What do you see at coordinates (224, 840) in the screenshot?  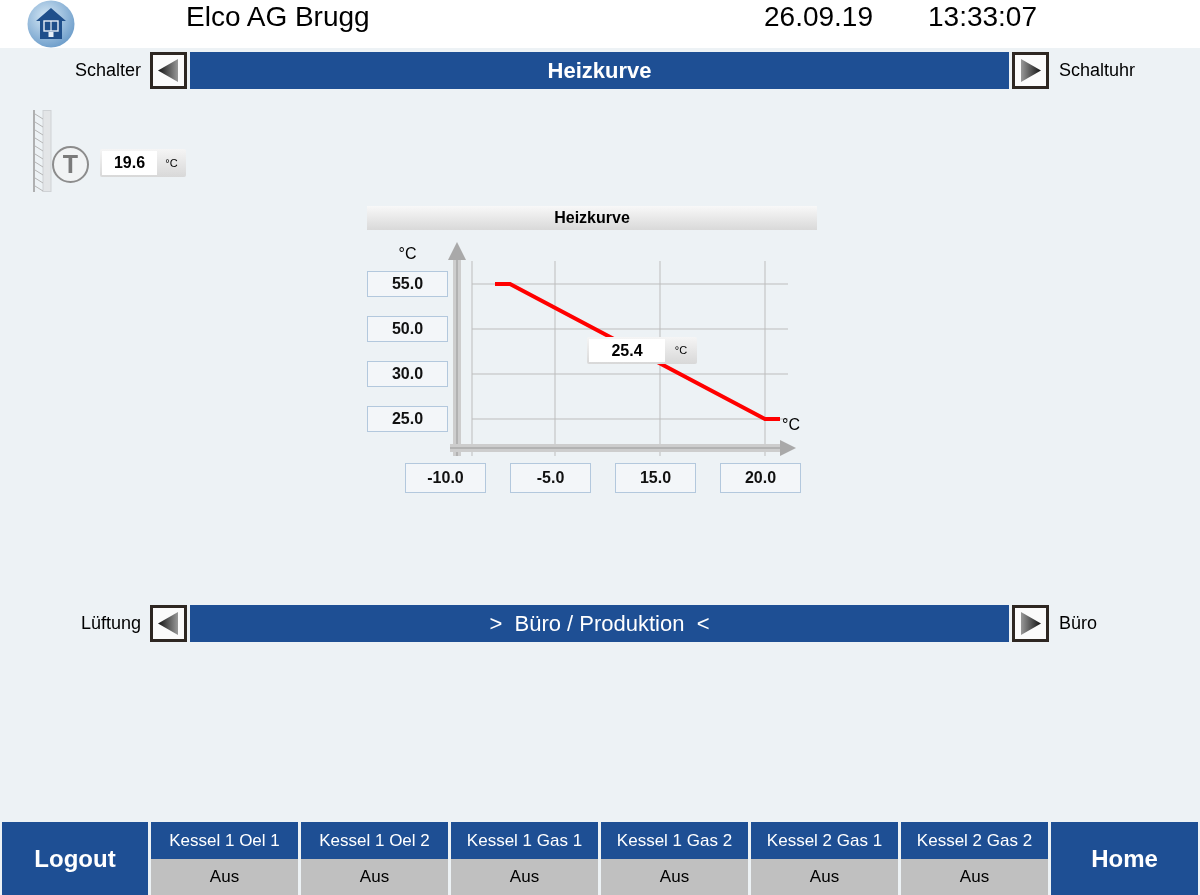 I see `boiler-button: Kessel 1 Oel 1` at bounding box center [224, 840].